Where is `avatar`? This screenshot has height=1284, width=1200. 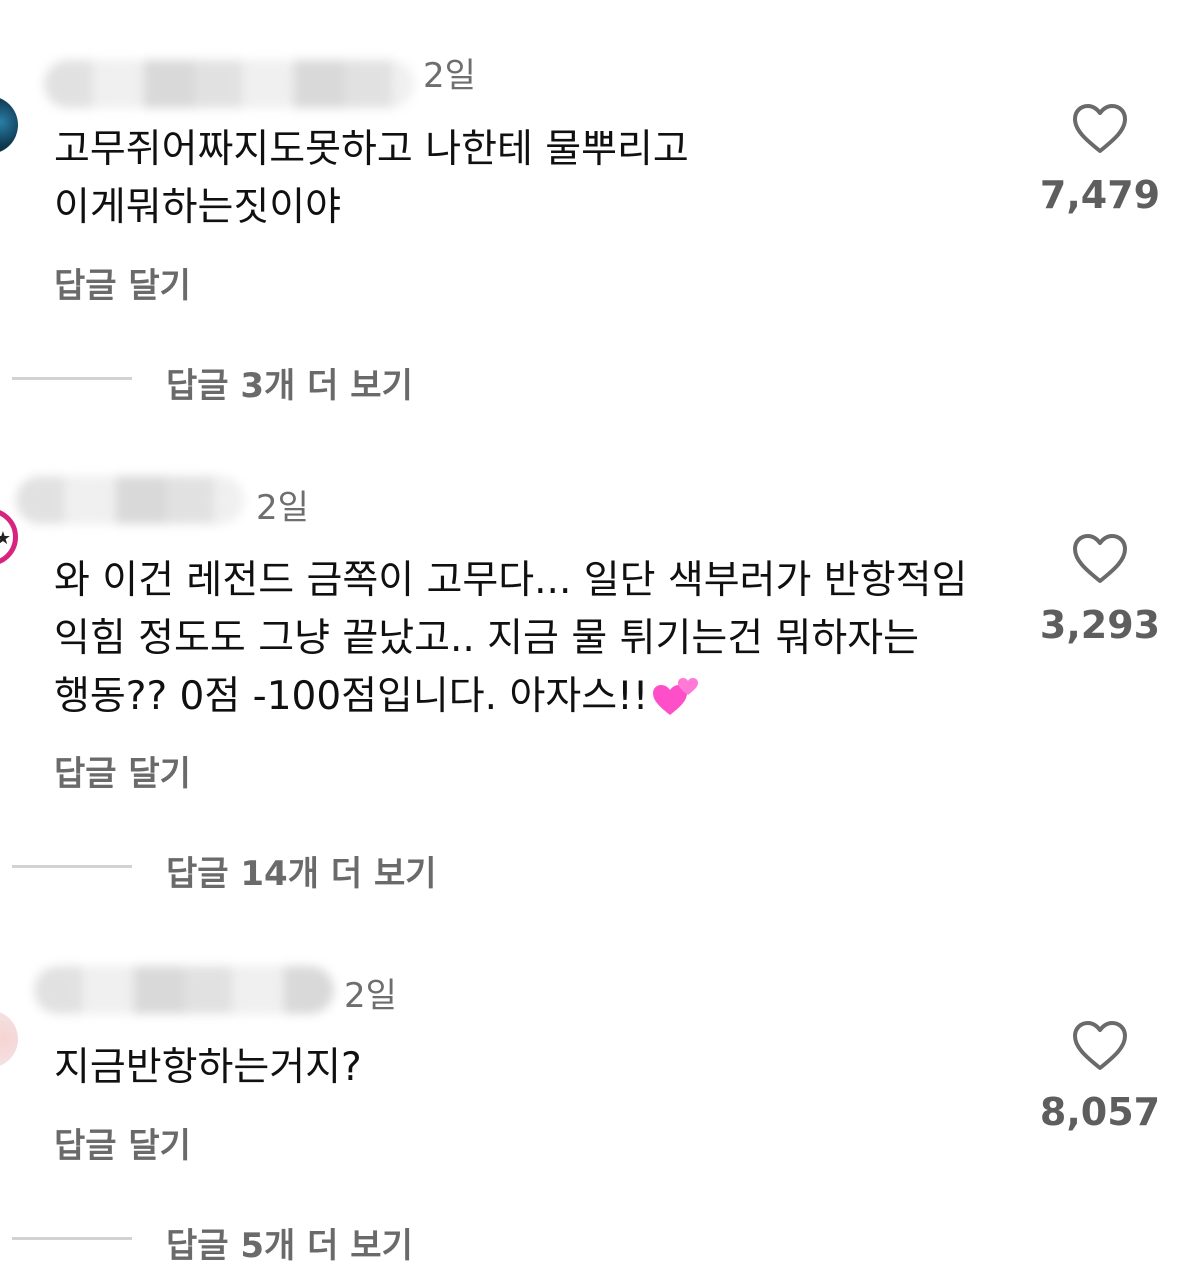 avatar is located at coordinates (9, 1039).